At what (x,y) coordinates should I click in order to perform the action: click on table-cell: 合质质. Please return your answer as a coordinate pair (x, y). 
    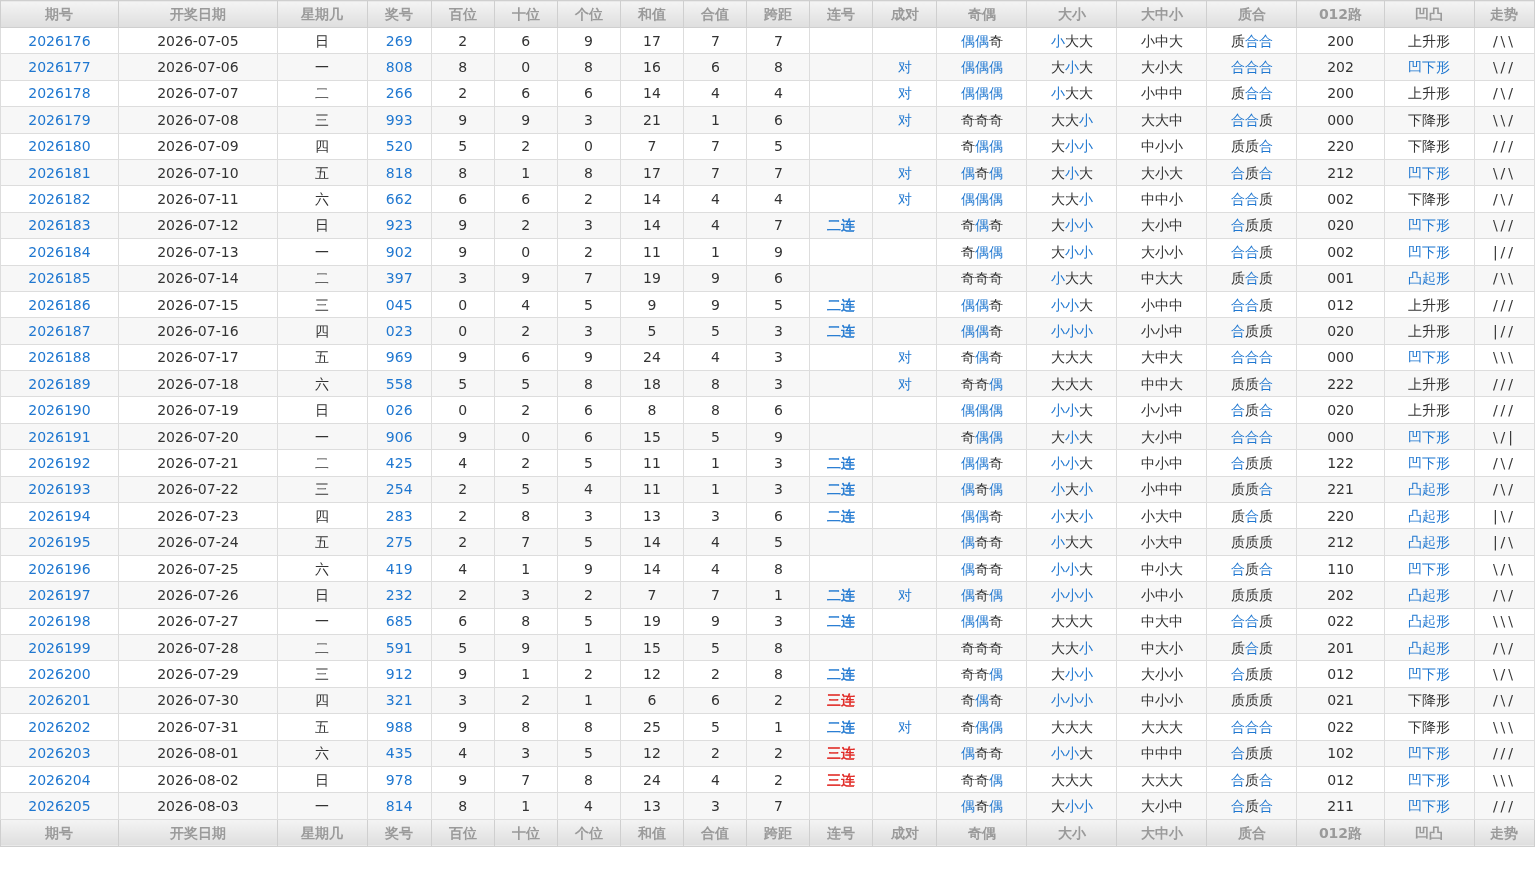
    Looking at the image, I should click on (1251, 225).